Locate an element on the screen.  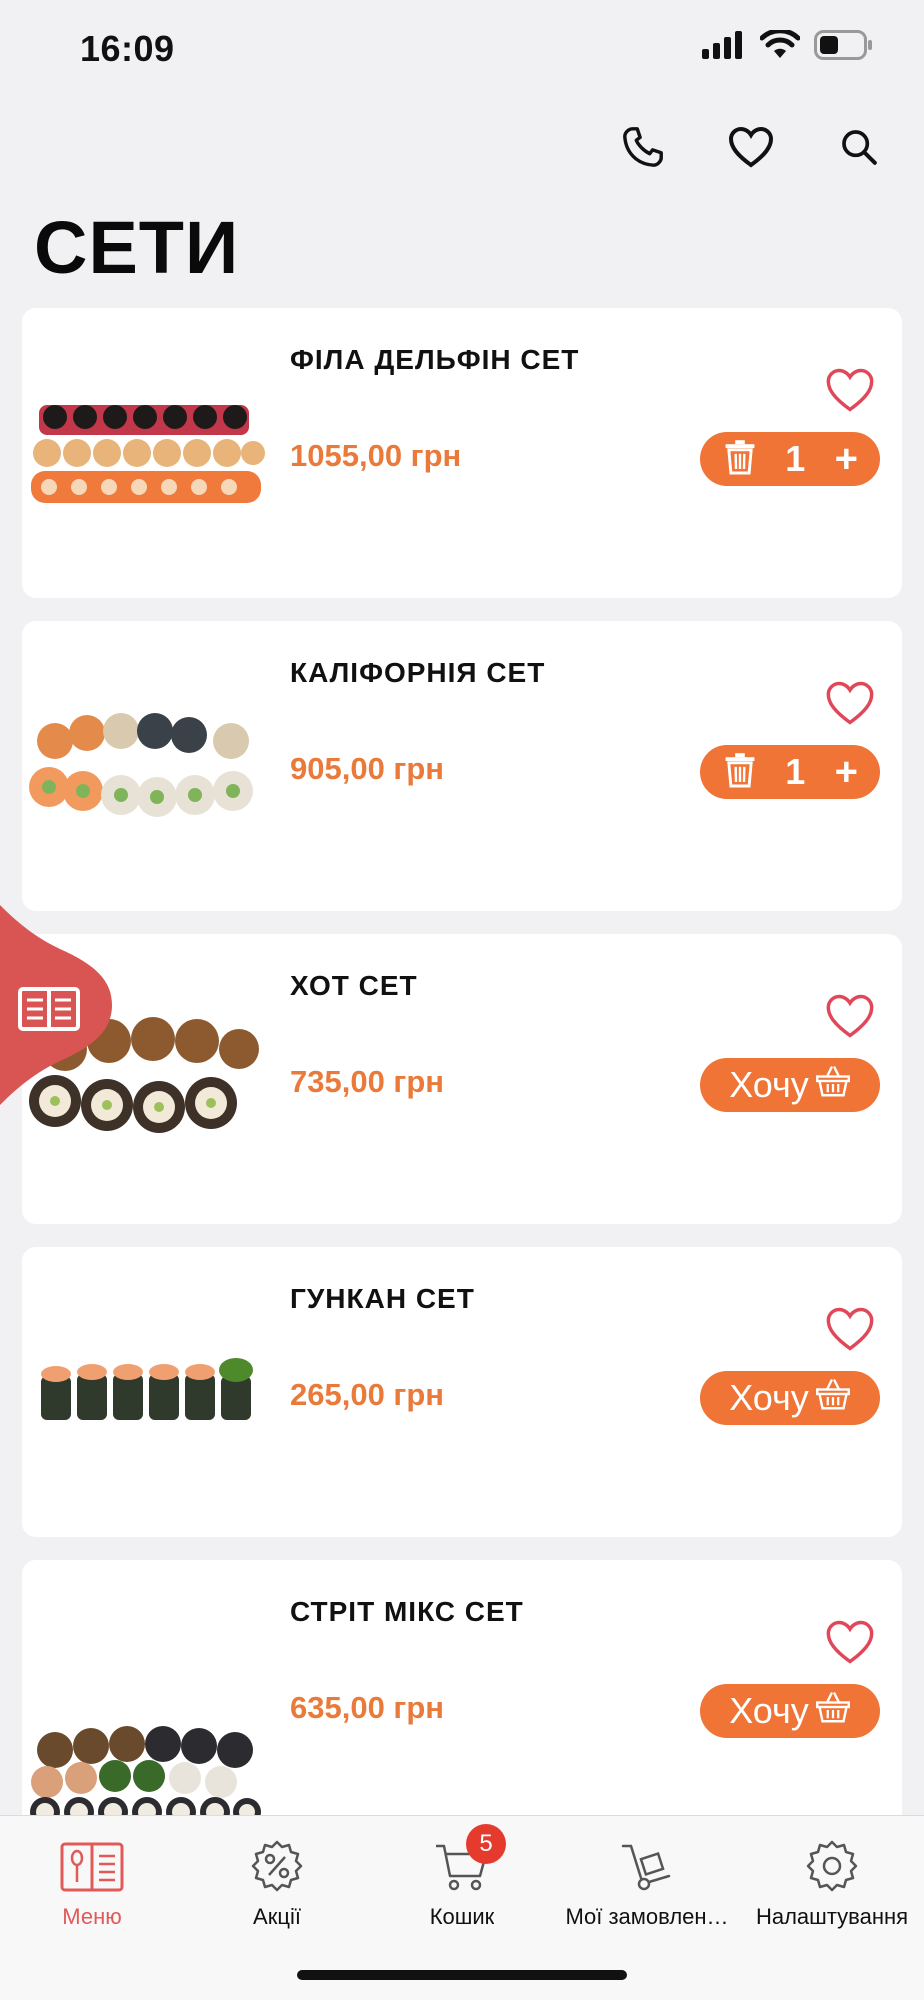
product-name: ХОТ СЕТ is located at coordinates (354, 985).